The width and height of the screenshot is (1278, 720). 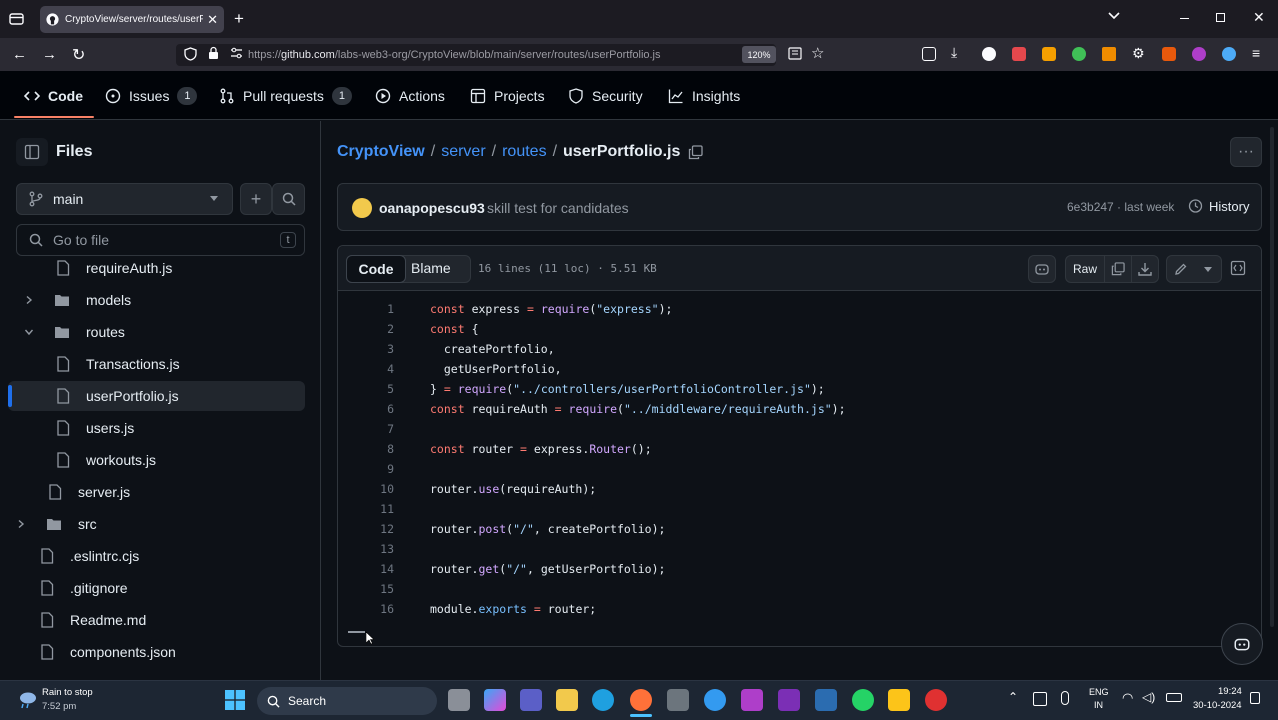 I want to click on browser-tab: CryptoView/server/routes/userP ✕, so click(x=132, y=19).